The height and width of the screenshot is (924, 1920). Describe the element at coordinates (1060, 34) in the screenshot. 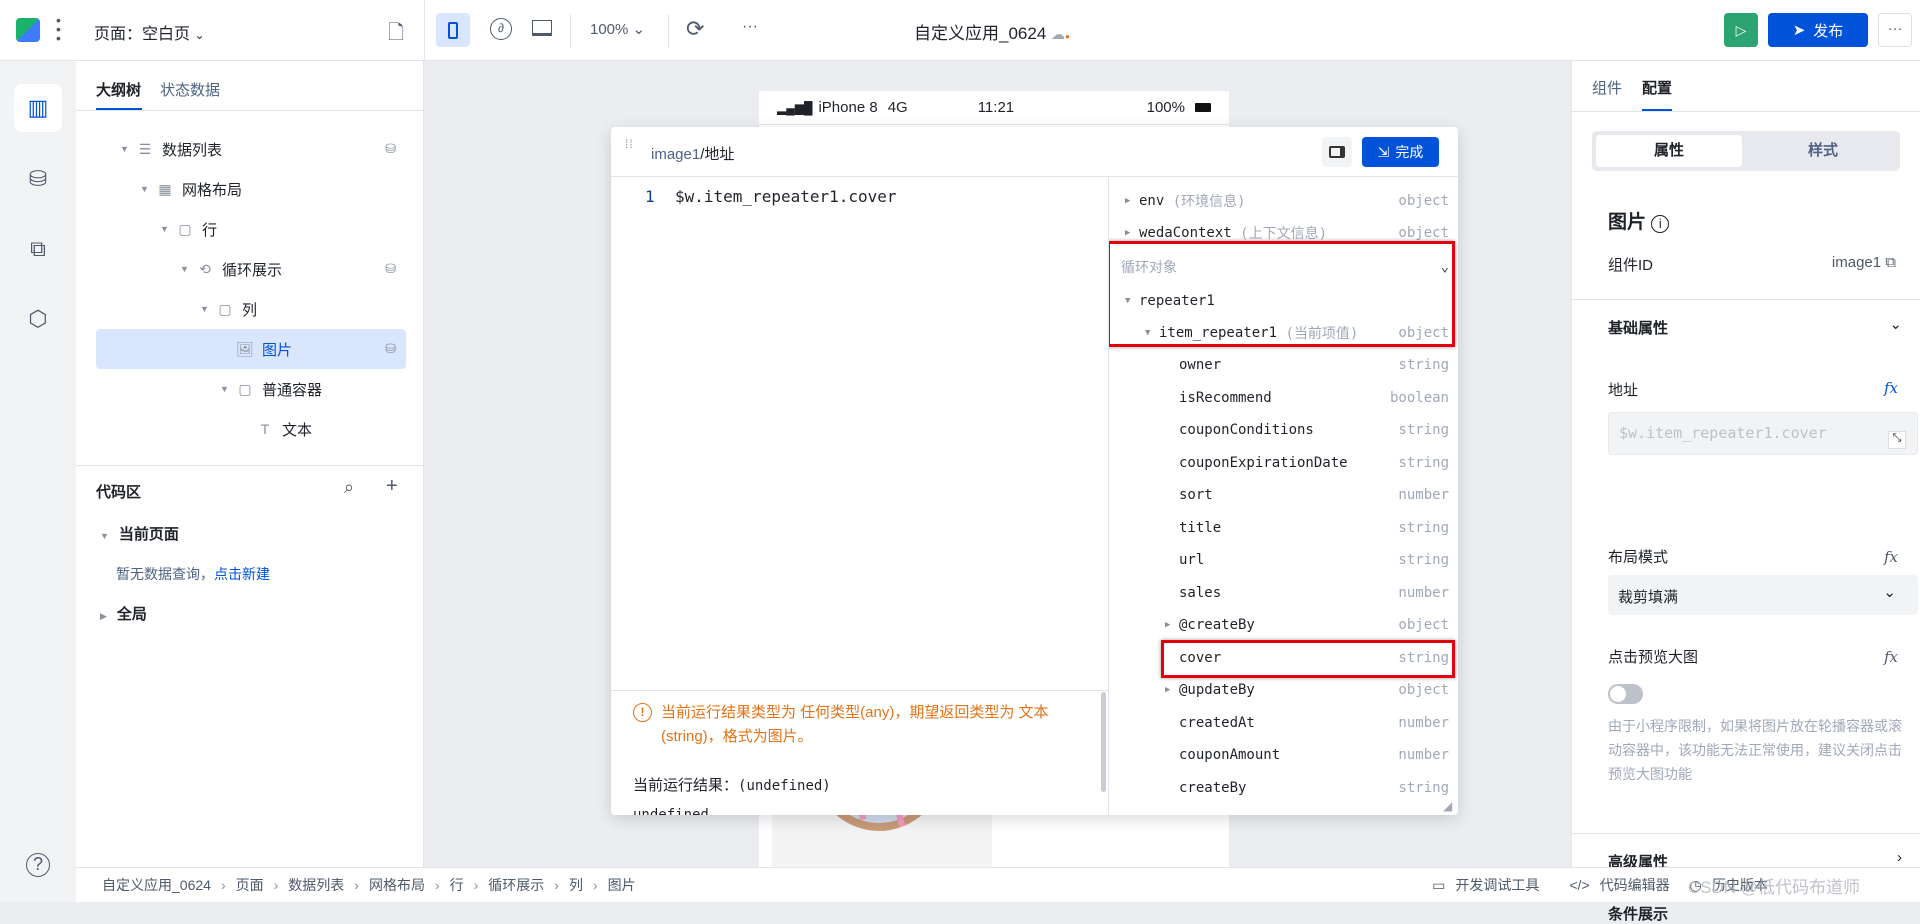

I see `cloud-sync-icon: ☁●` at that location.